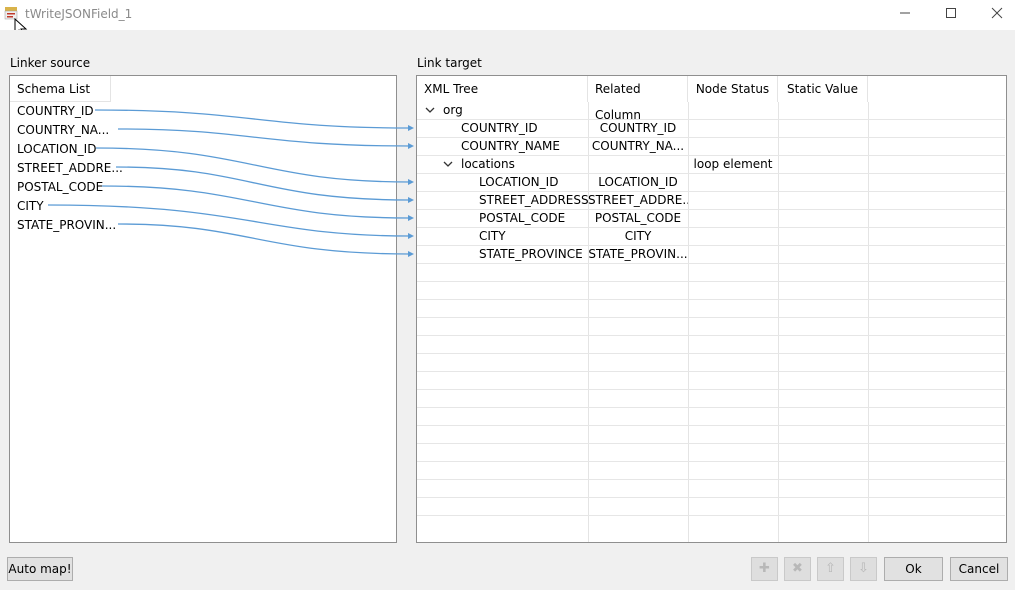 The width and height of the screenshot is (1023, 590). Describe the element at coordinates (913, 569) in the screenshot. I see `ok-button: Ok` at that location.